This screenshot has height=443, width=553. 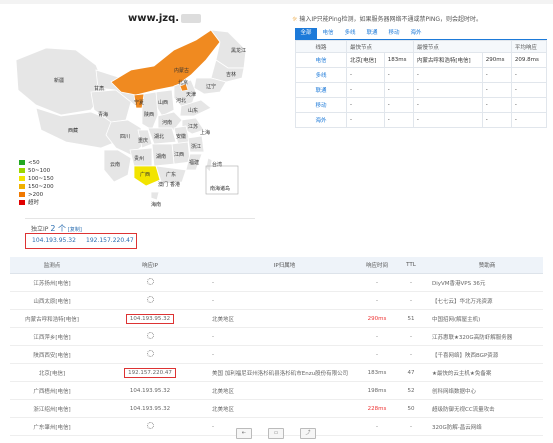 I want to click on tab-mobile: 移动, so click(x=394, y=33).